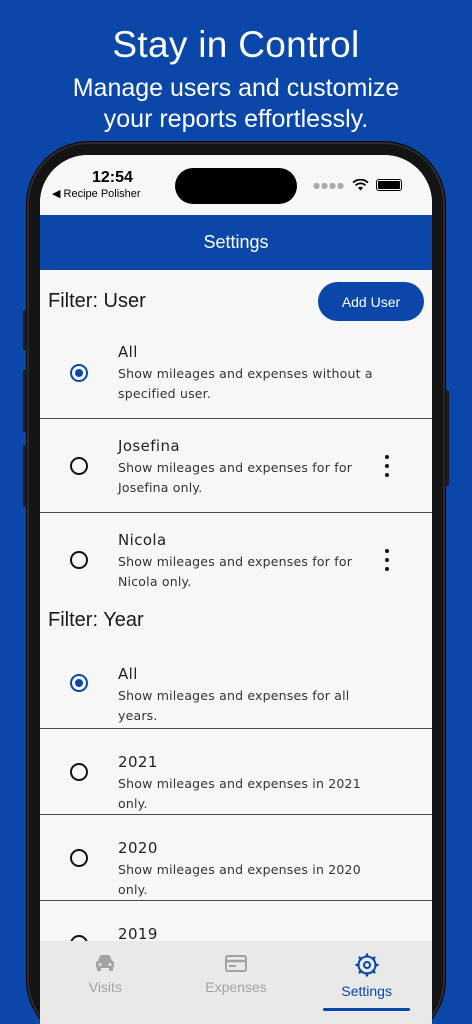 This screenshot has width=472, height=1024. Describe the element at coordinates (236, 119) in the screenshot. I see `promo-subtitle-line-2: your reports effortlessly.` at that location.